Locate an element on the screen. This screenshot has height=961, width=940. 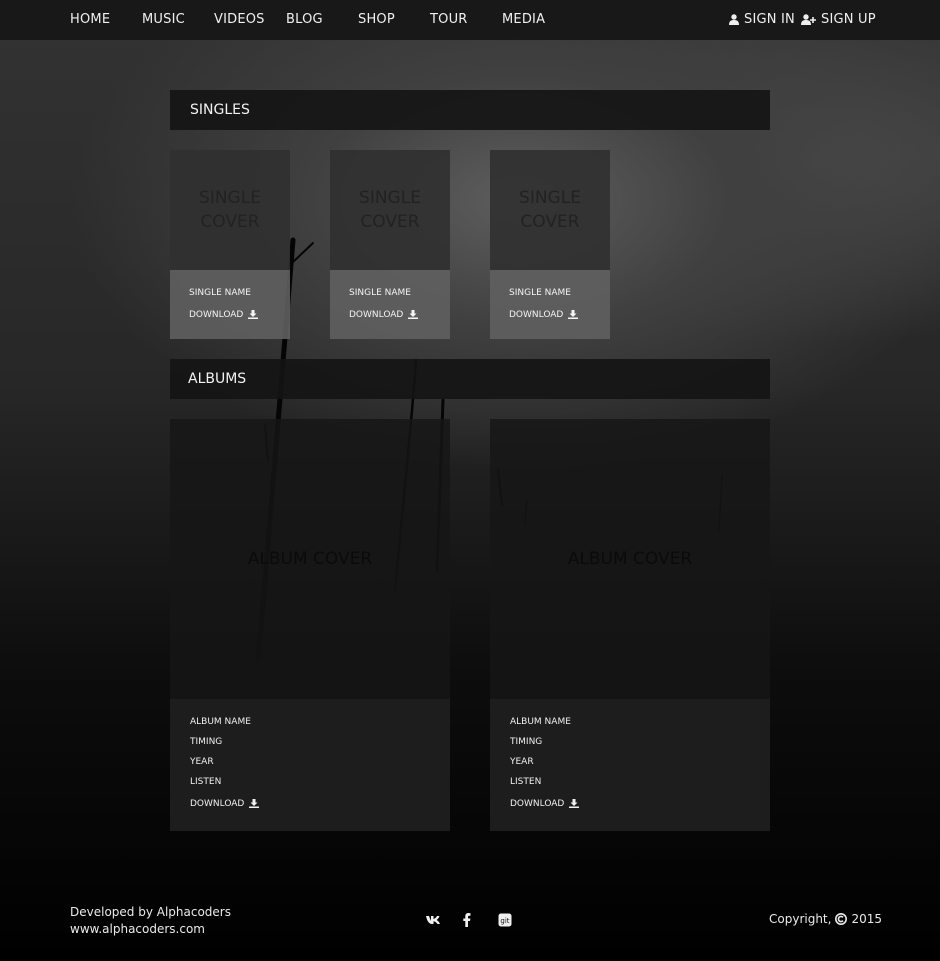
sign-up-link: SIGN UP is located at coordinates (838, 19).